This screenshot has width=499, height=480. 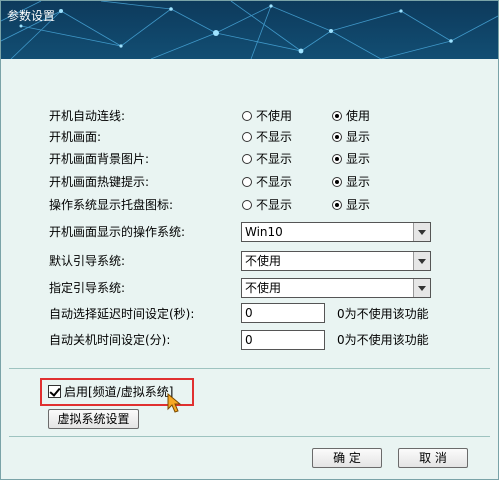 I want to click on virtual-system-settings-button: 虚拟系统设置, so click(x=93, y=419).